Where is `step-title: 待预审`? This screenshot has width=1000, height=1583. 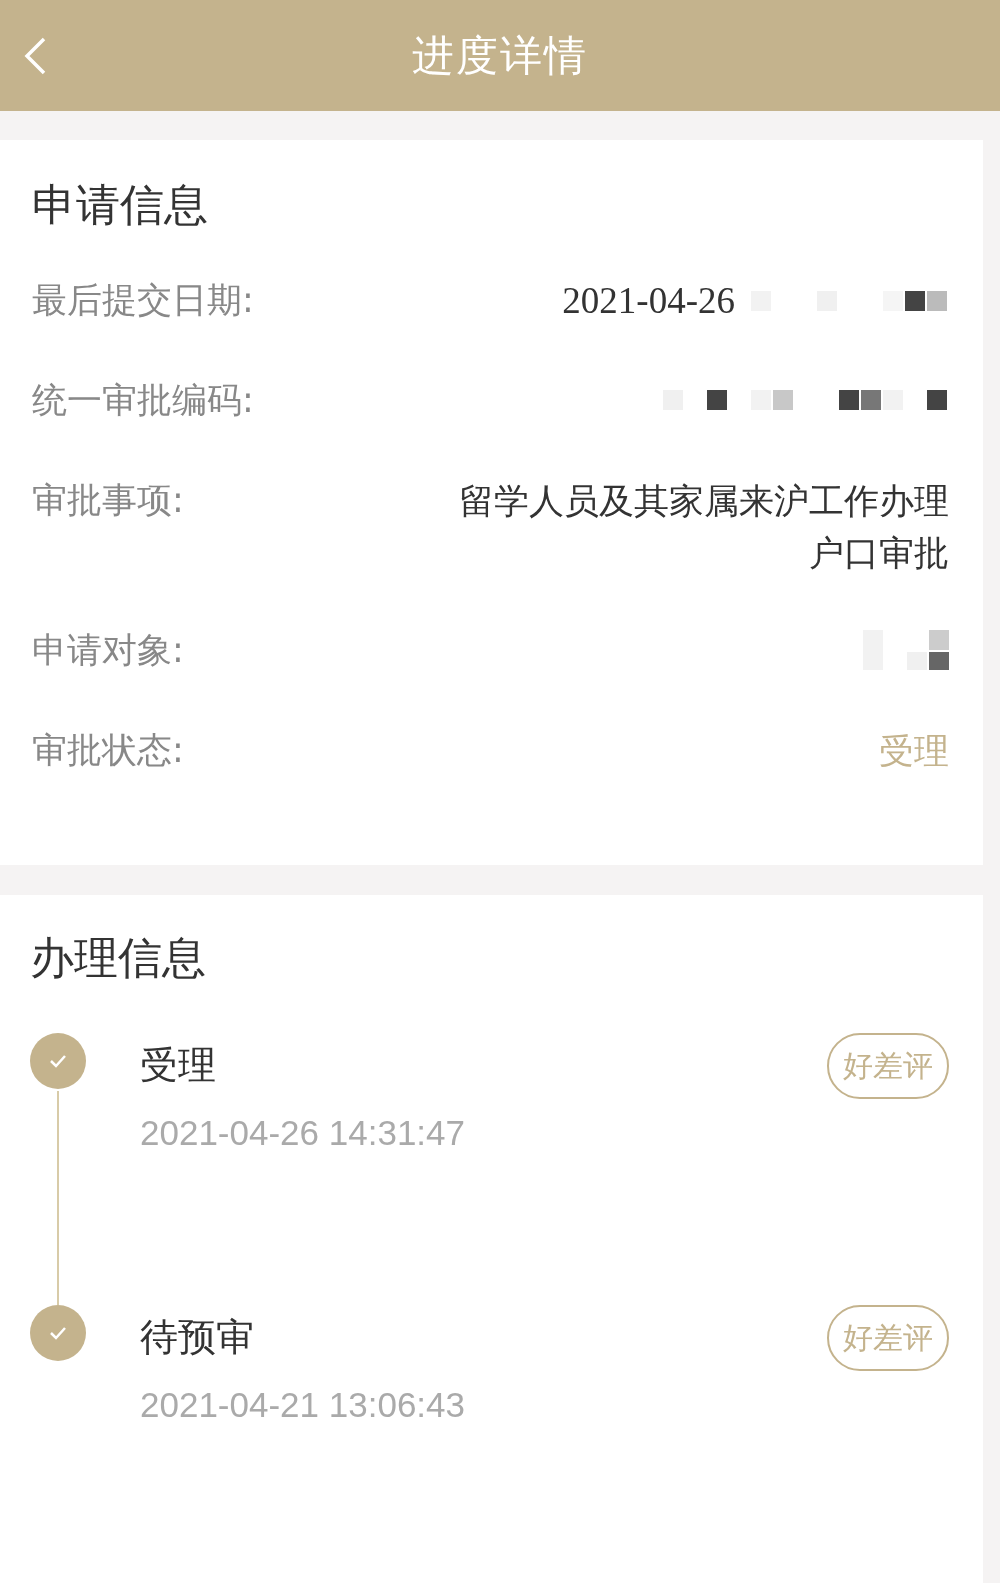
step-title: 待预审 is located at coordinates (197, 1337).